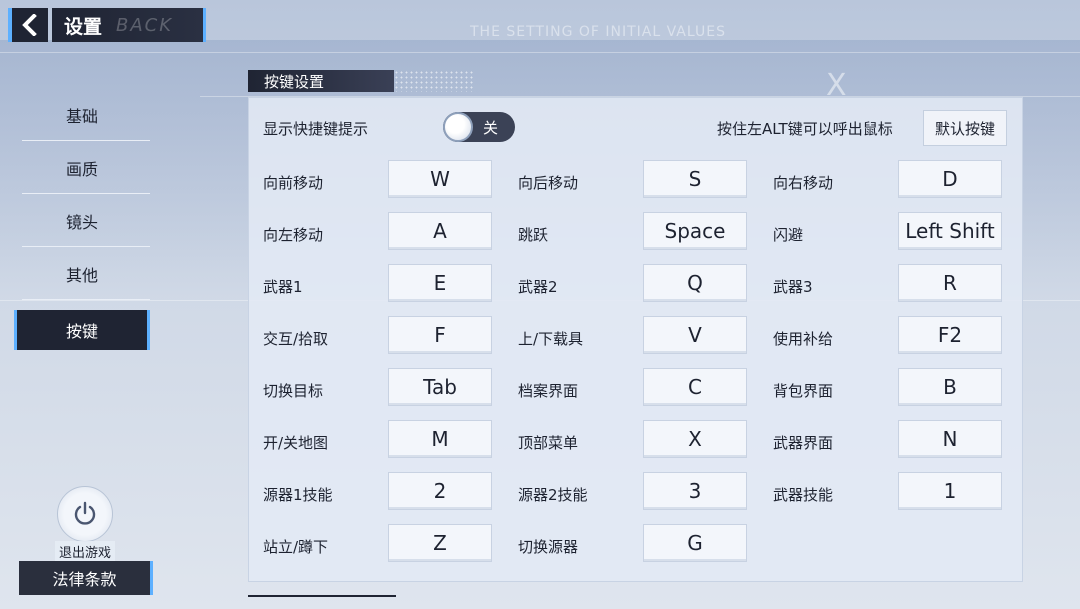  What do you see at coordinates (803, 391) in the screenshot?
I see `action-label: 背包界面` at bounding box center [803, 391].